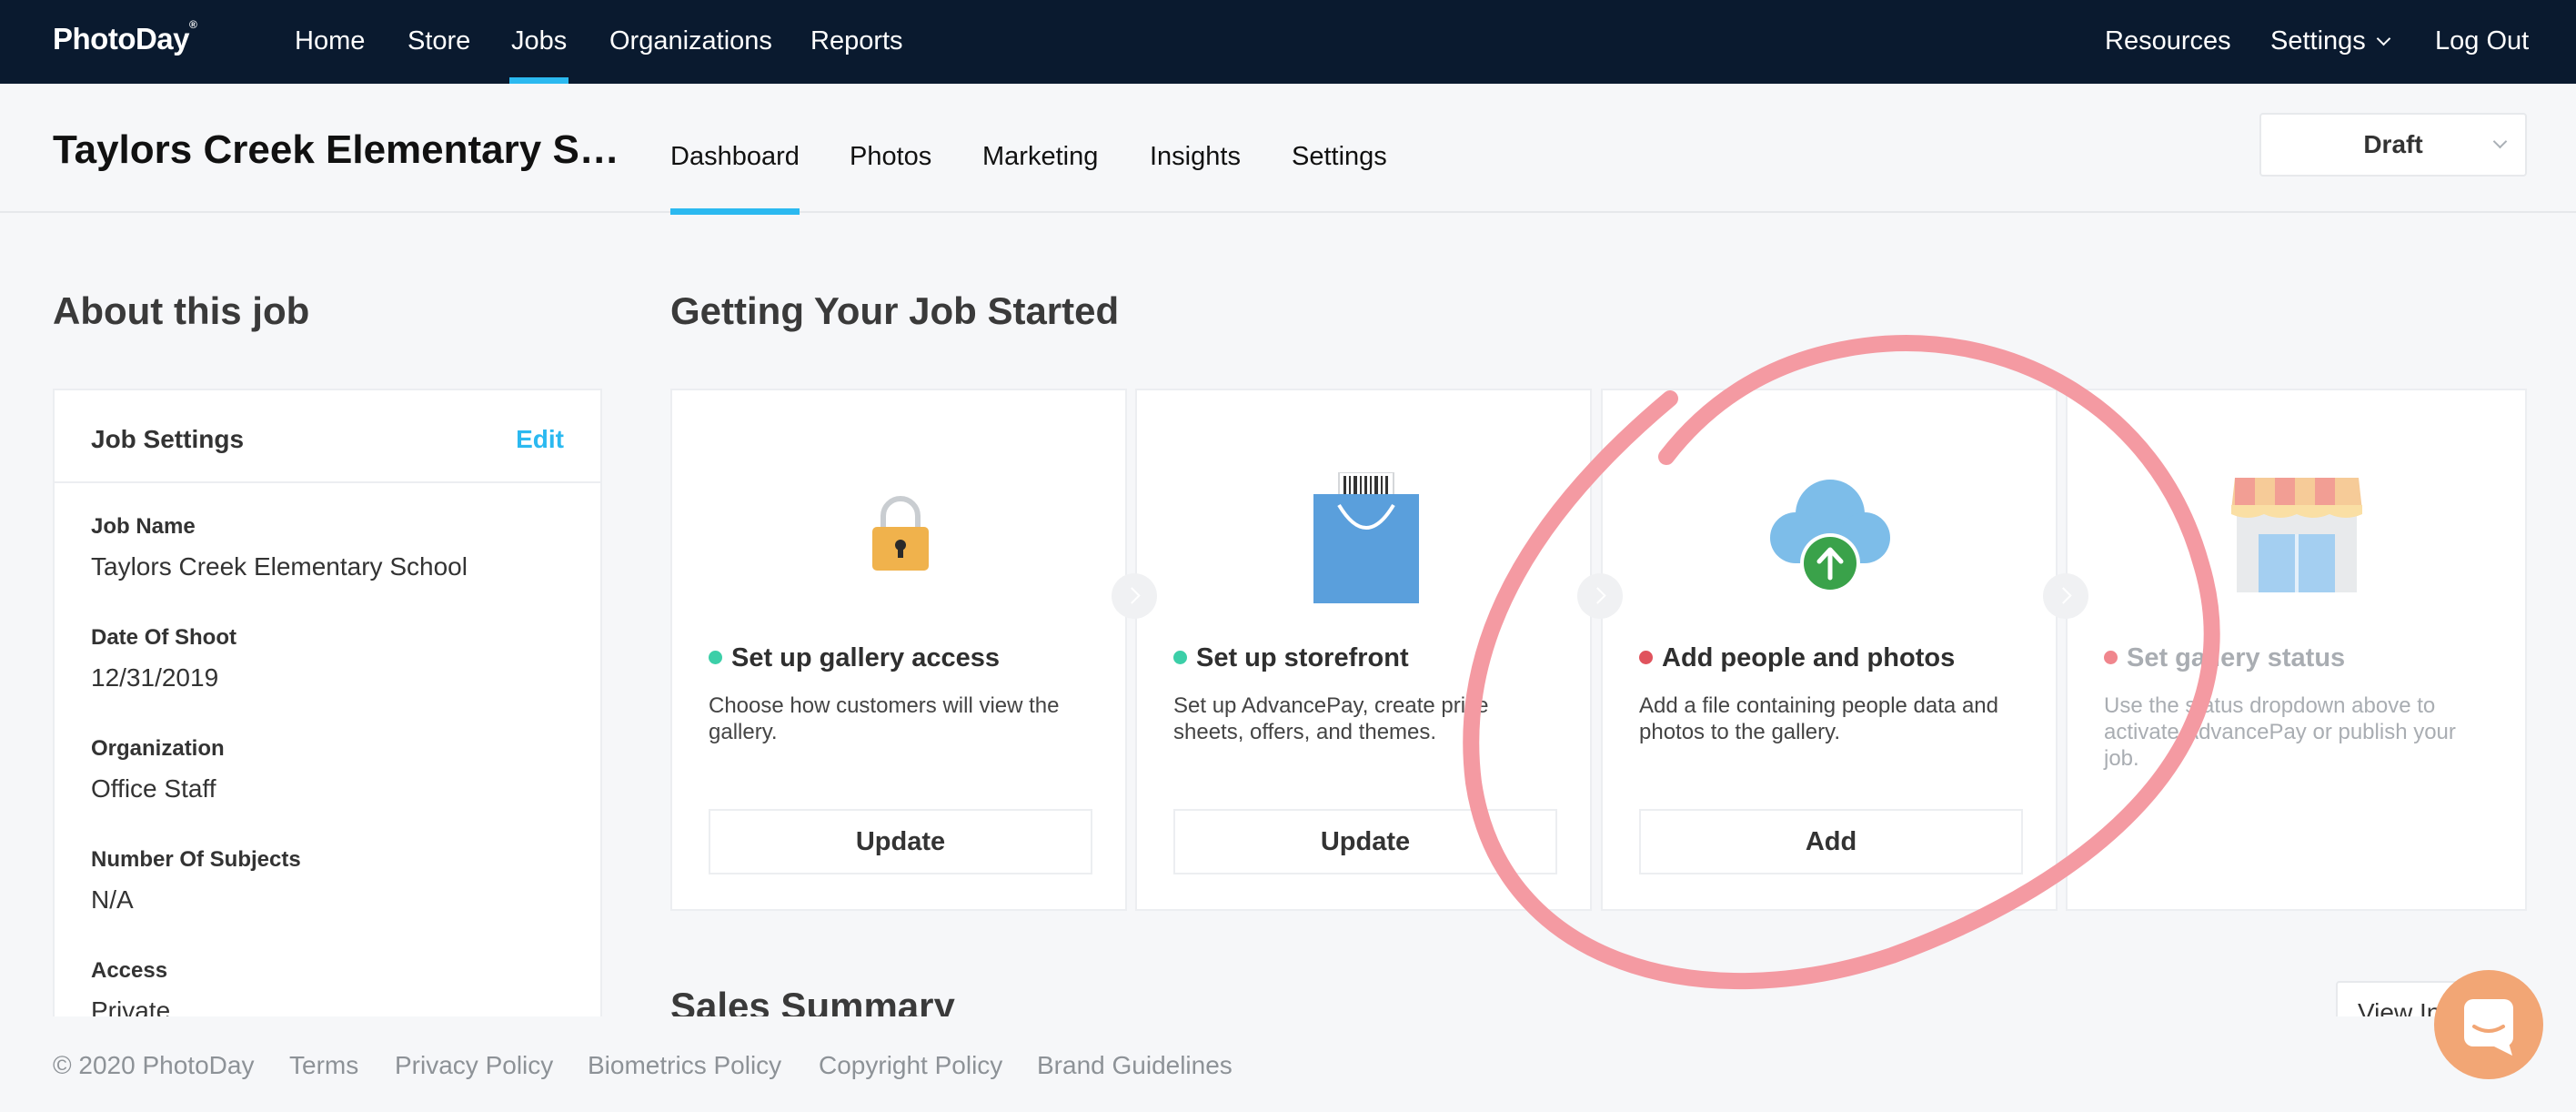 This screenshot has height=1112, width=2576. I want to click on footer-link-brand-guidelines: Brand Guidelines, so click(1135, 1065).